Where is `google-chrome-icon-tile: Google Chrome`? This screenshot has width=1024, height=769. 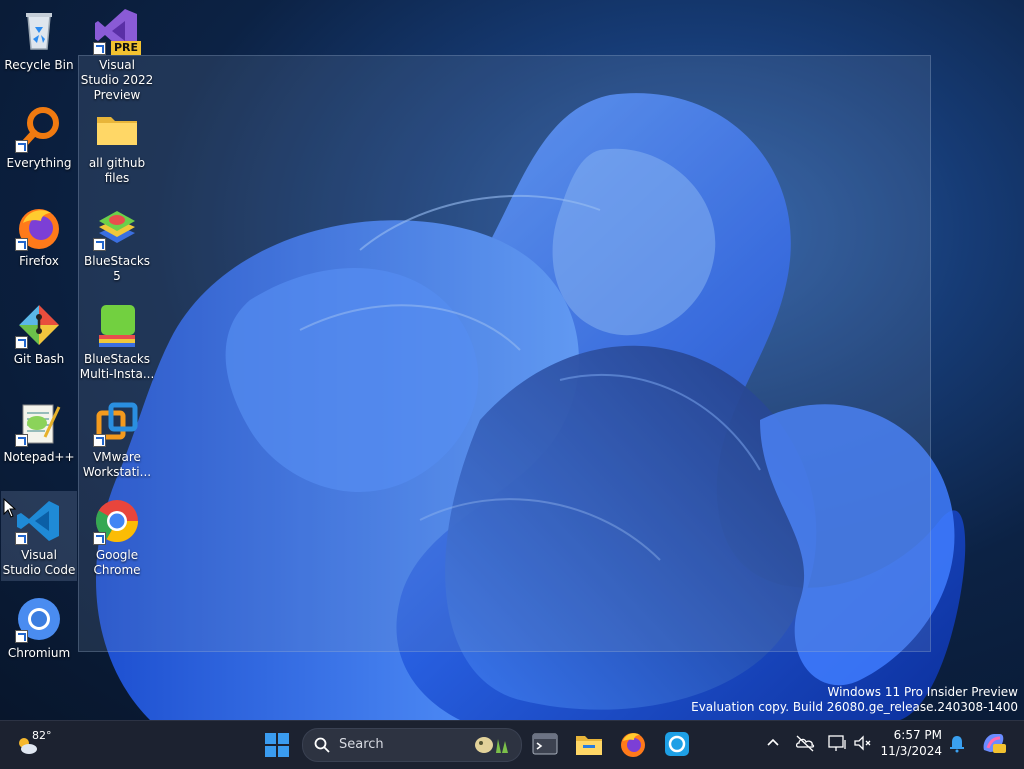 google-chrome-icon-tile: Google Chrome is located at coordinates (117, 536).